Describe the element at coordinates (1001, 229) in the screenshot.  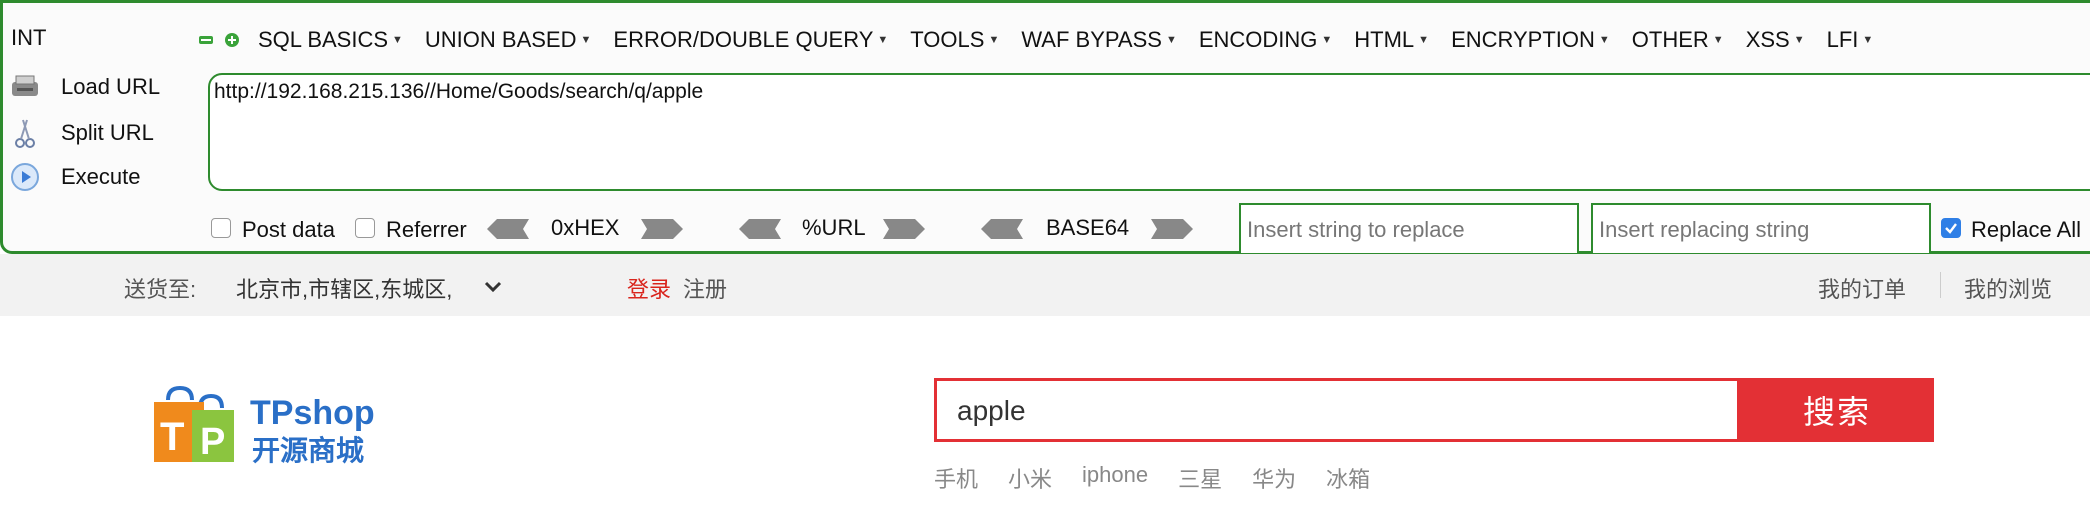
I see `base64-decode-arrow-icon` at that location.